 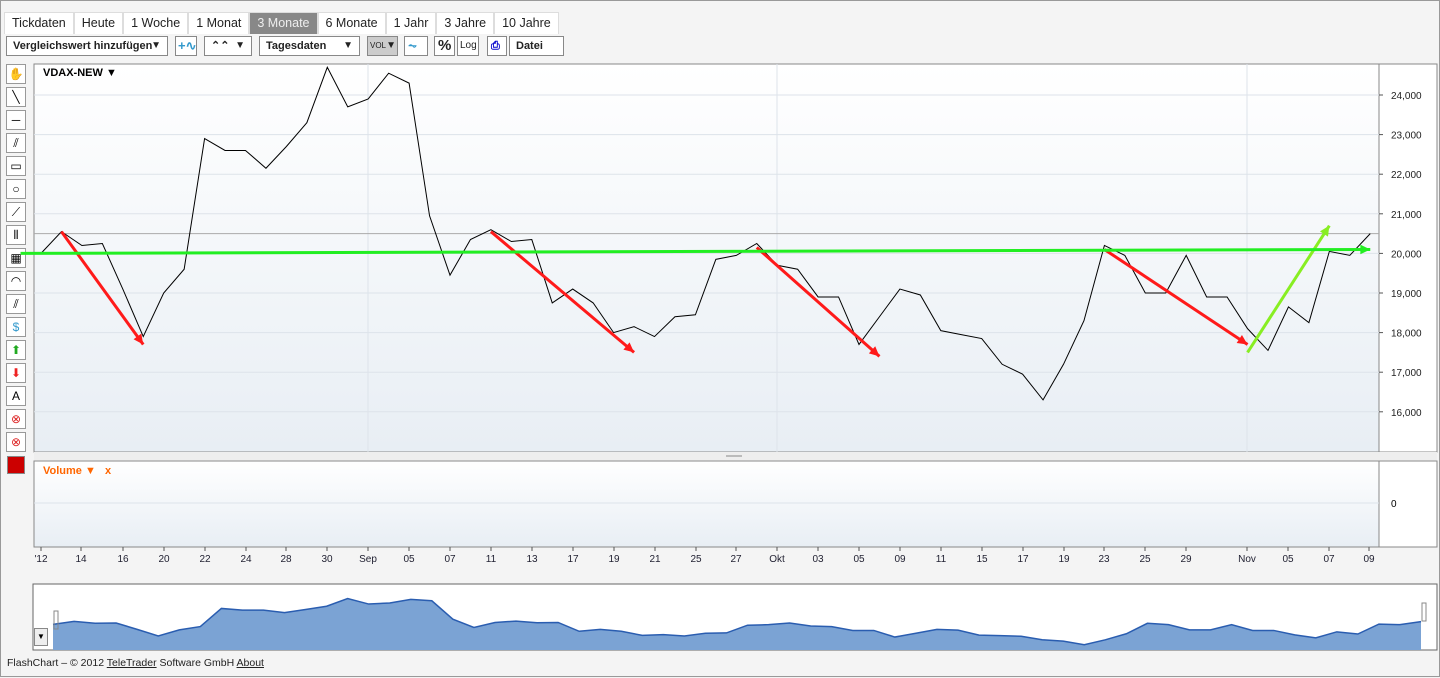 I want to click on copyright-text: FlashChart – © 2012, so click(x=57, y=663).